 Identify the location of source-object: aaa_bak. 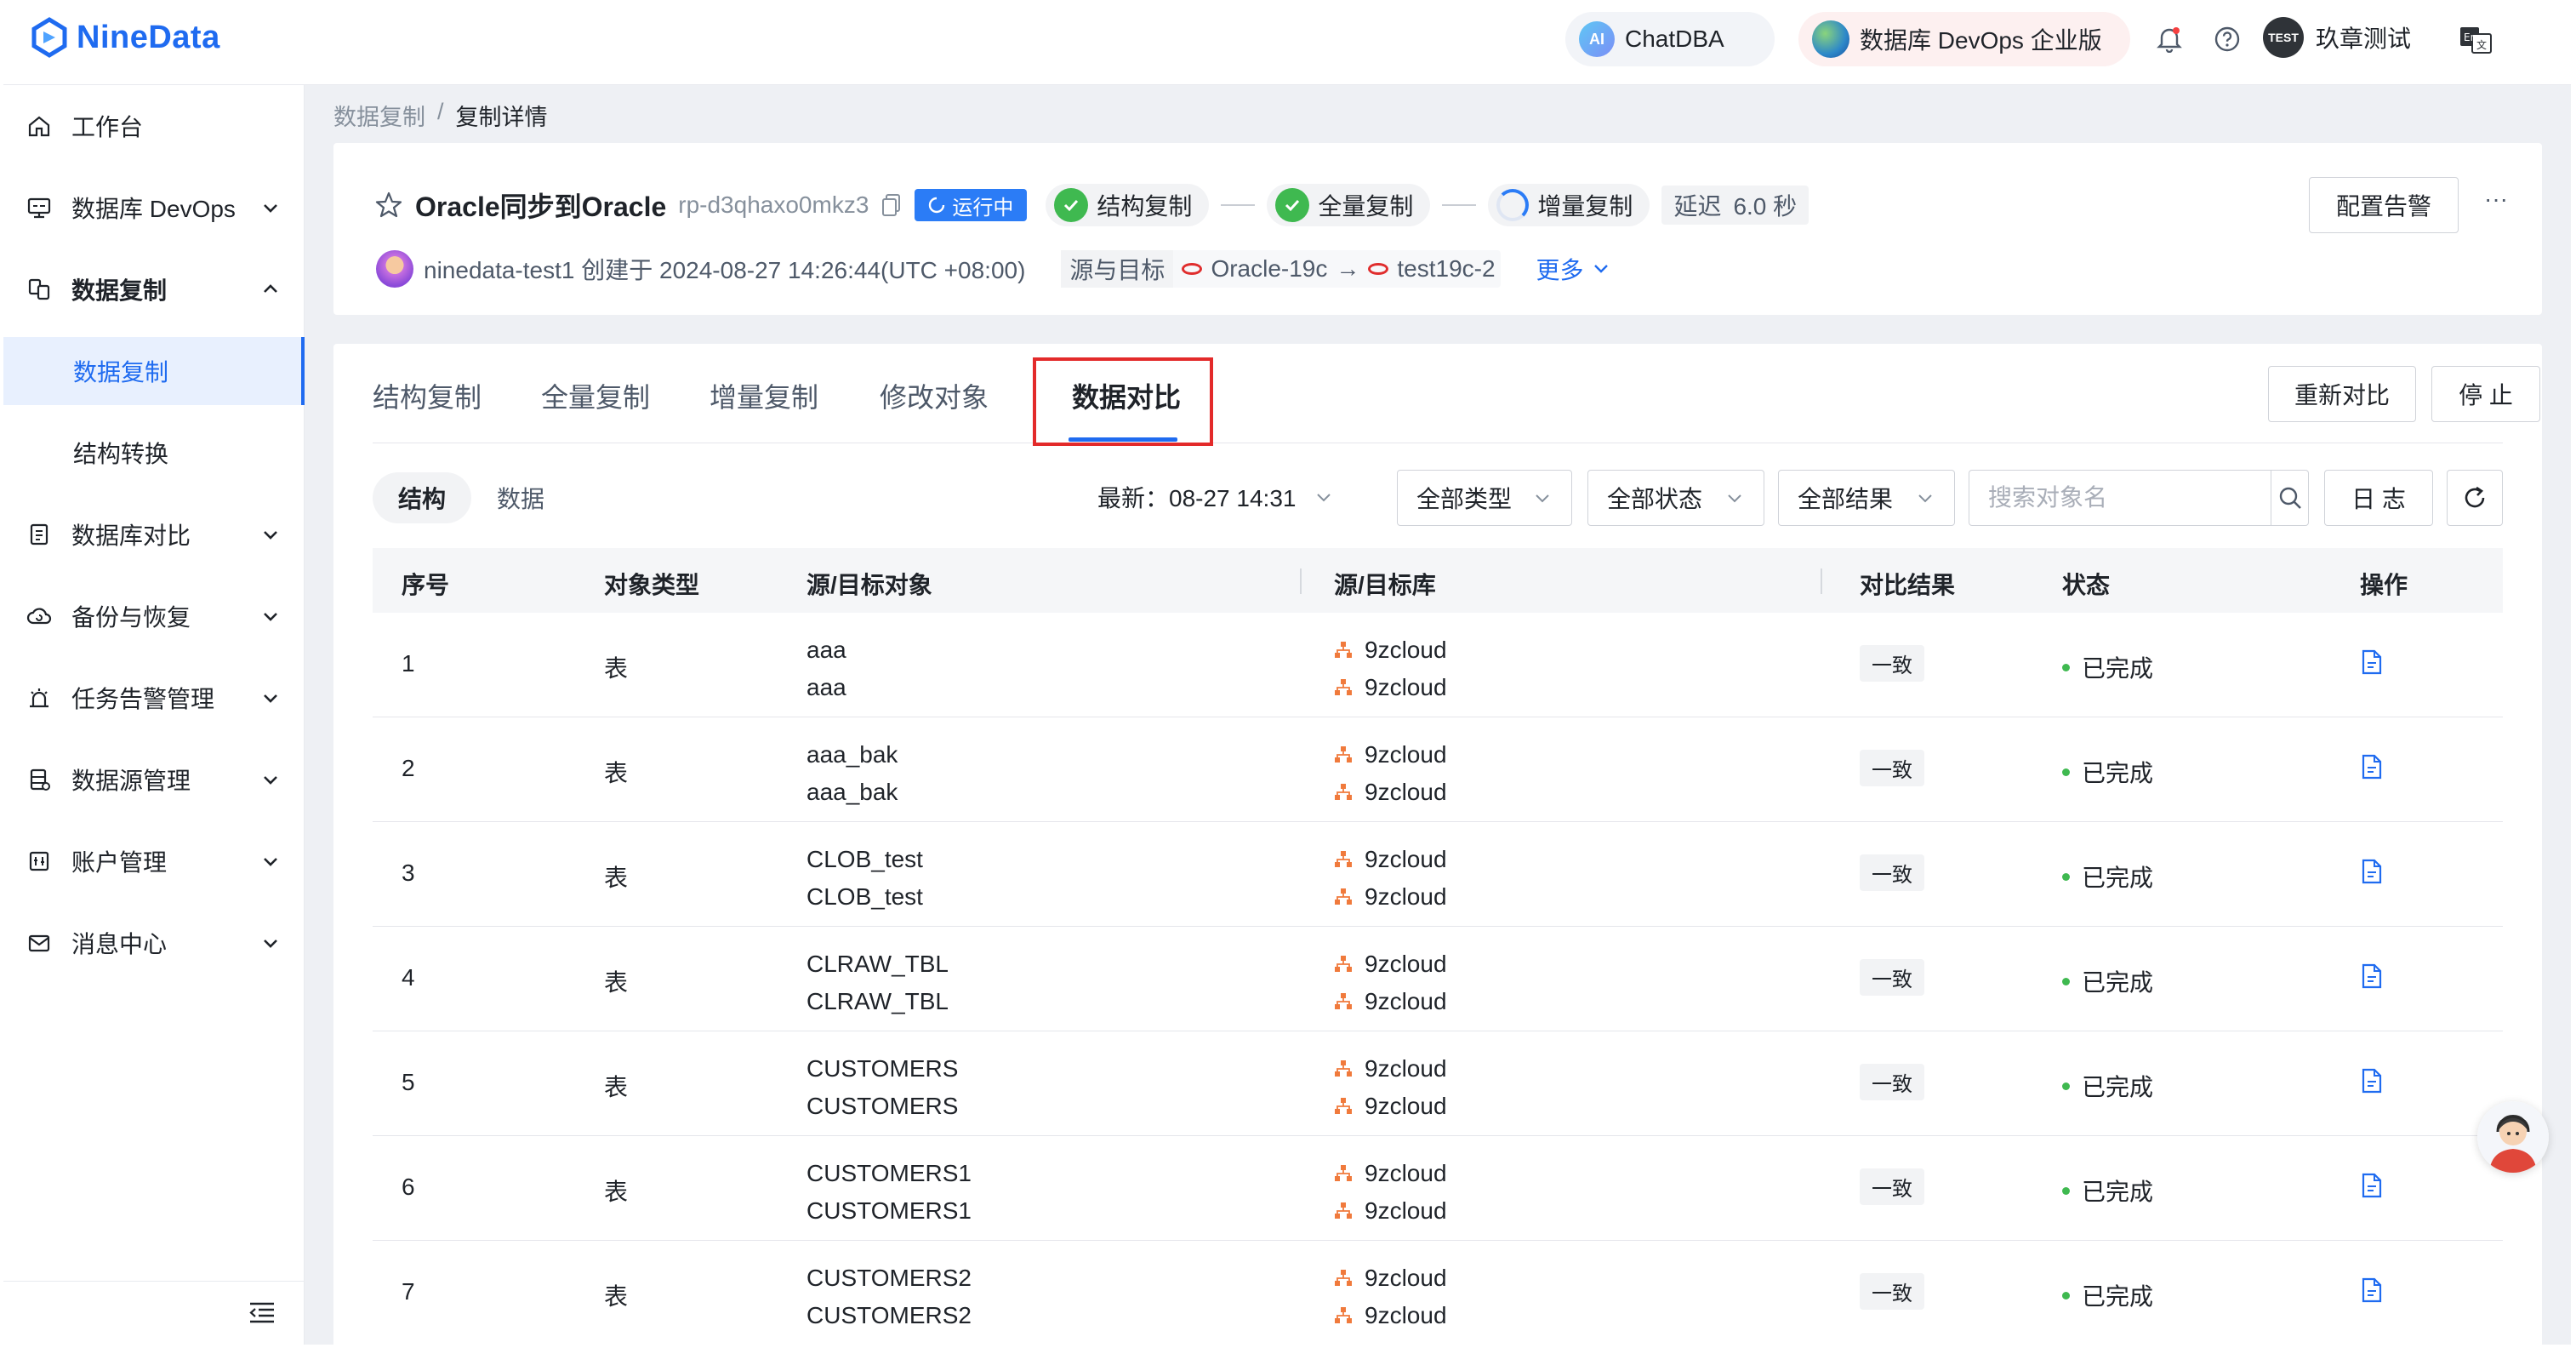
(852, 755).